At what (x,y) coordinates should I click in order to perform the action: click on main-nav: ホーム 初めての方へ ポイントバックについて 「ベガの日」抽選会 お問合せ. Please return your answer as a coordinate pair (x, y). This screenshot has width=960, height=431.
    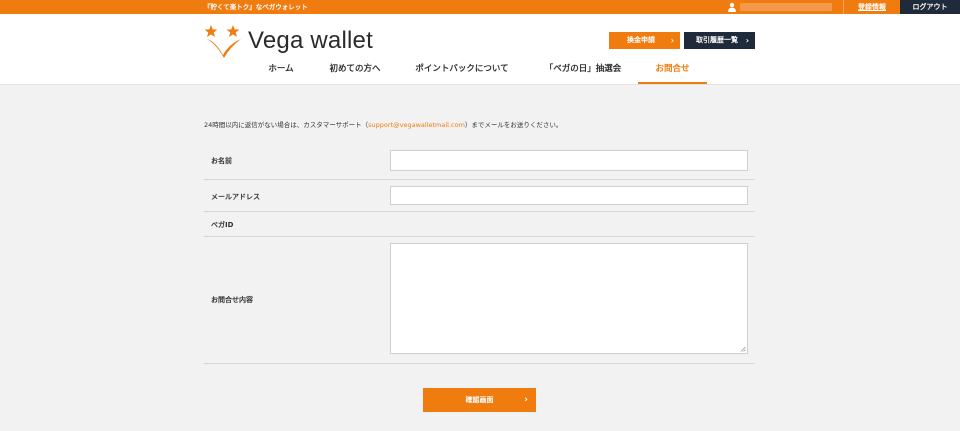
    Looking at the image, I should click on (480, 73).